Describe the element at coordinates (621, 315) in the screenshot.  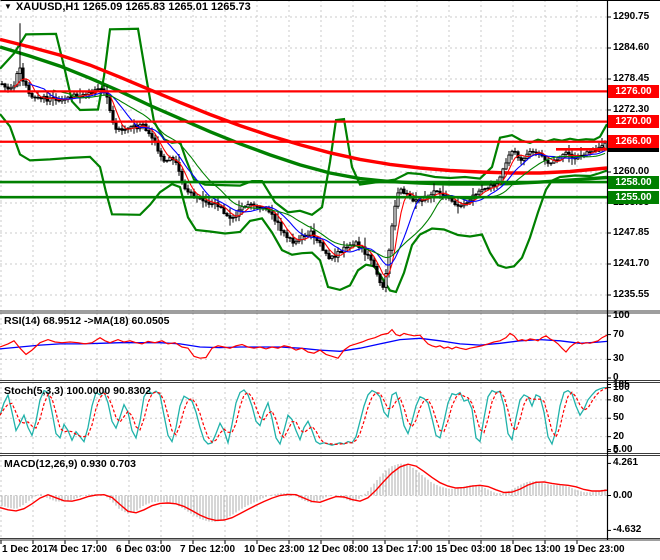
I see `rsi-tick-label: 100` at that location.